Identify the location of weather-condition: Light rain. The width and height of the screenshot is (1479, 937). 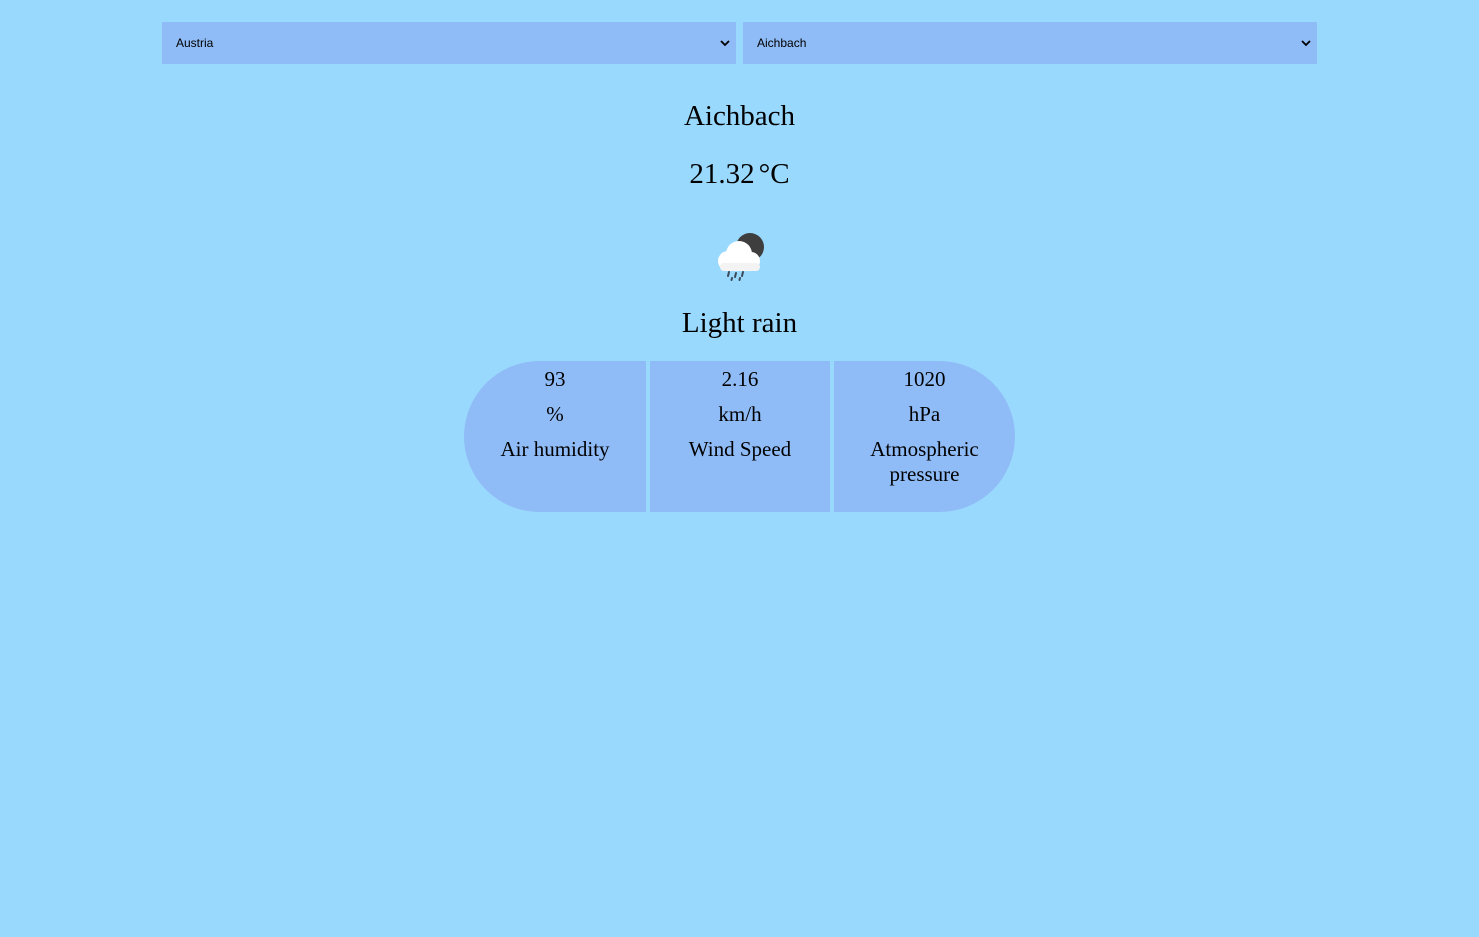
(739, 323).